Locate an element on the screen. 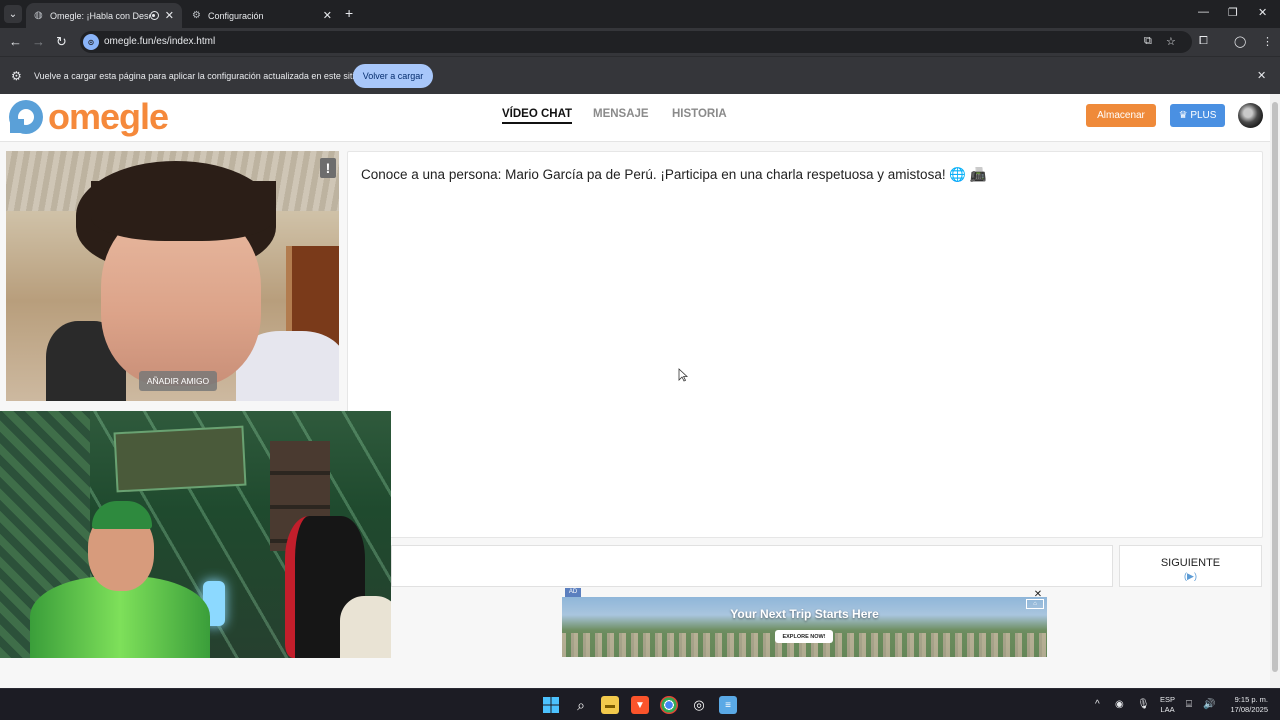  scrollbar-thumb is located at coordinates (1275, 387).